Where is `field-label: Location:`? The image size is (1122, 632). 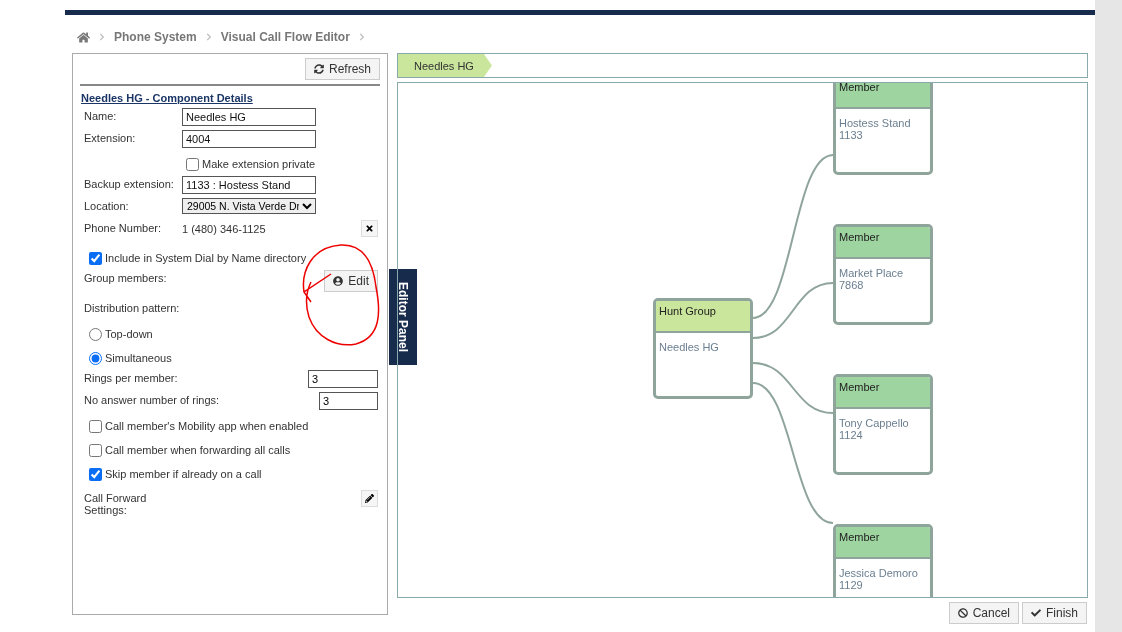 field-label: Location: is located at coordinates (107, 205).